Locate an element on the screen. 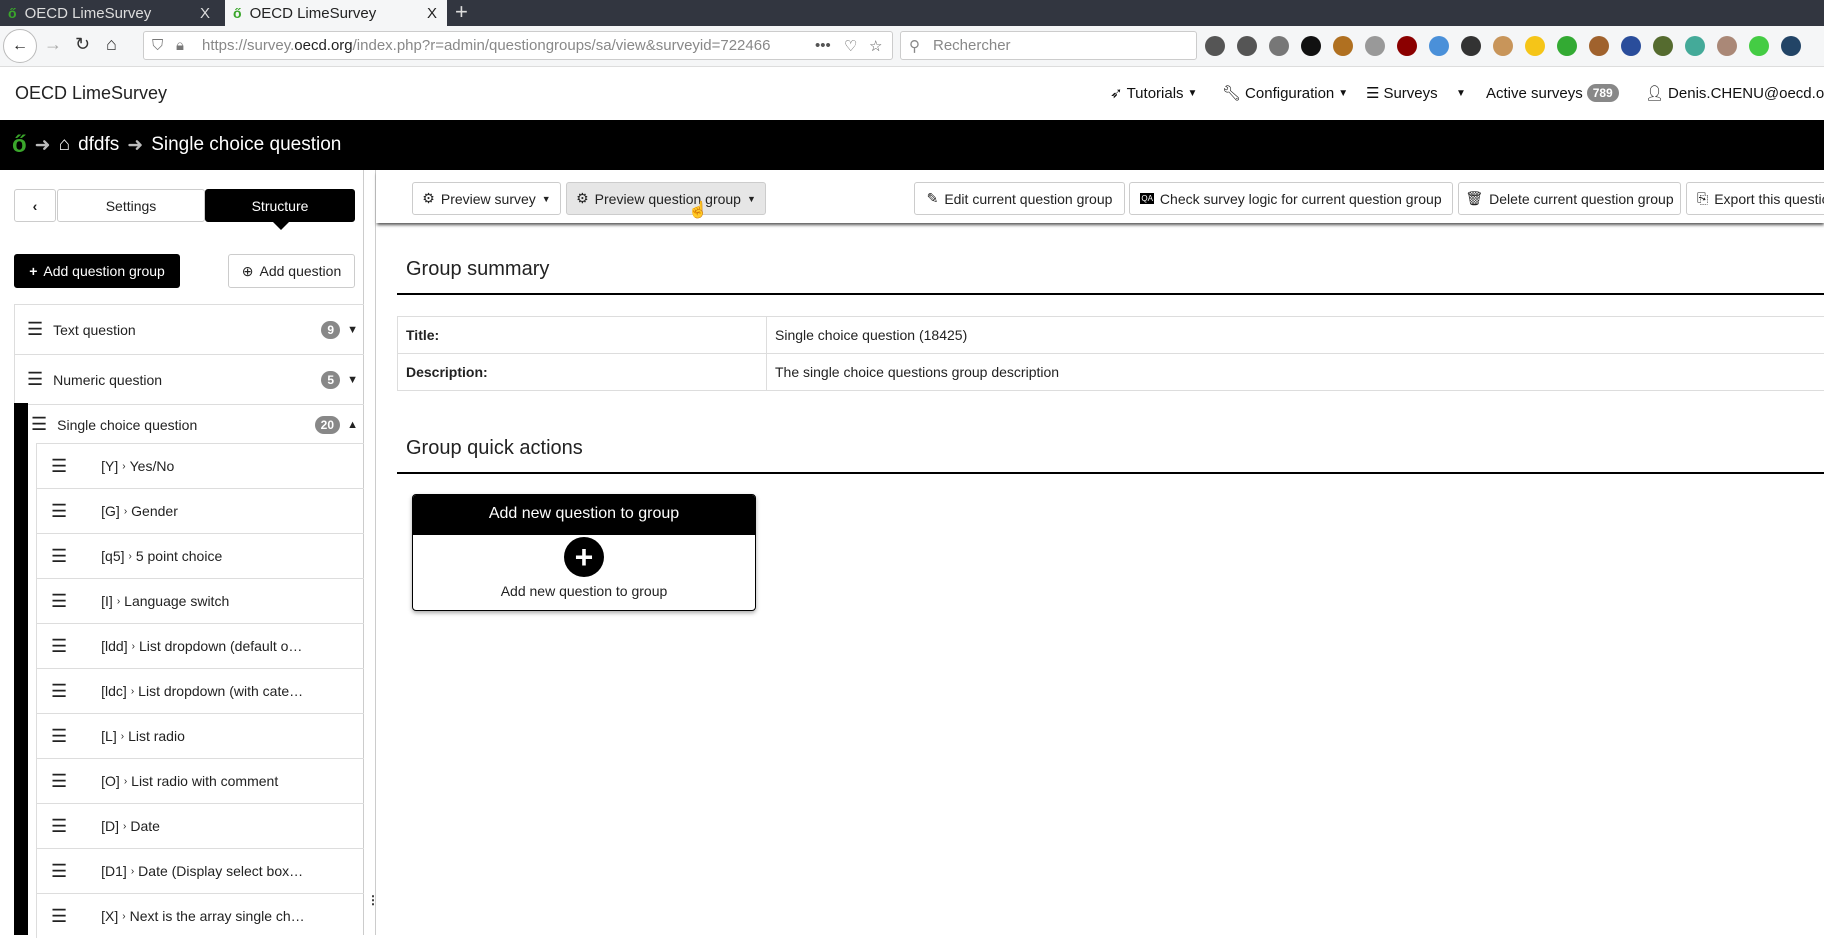 The image size is (1824, 938). shield-ext-icon is located at coordinates (1631, 46).